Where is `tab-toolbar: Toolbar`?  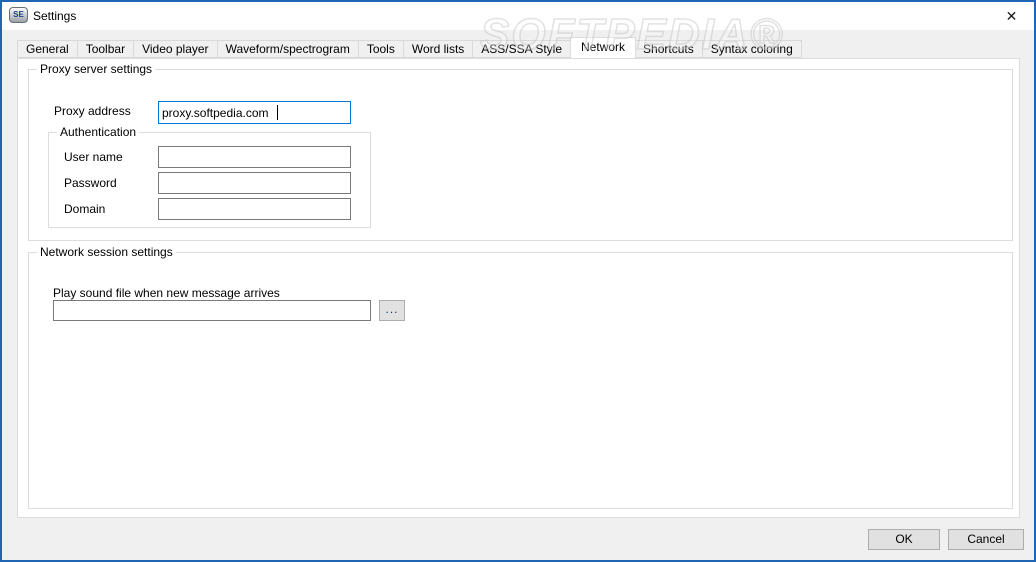 tab-toolbar: Toolbar is located at coordinates (106, 49).